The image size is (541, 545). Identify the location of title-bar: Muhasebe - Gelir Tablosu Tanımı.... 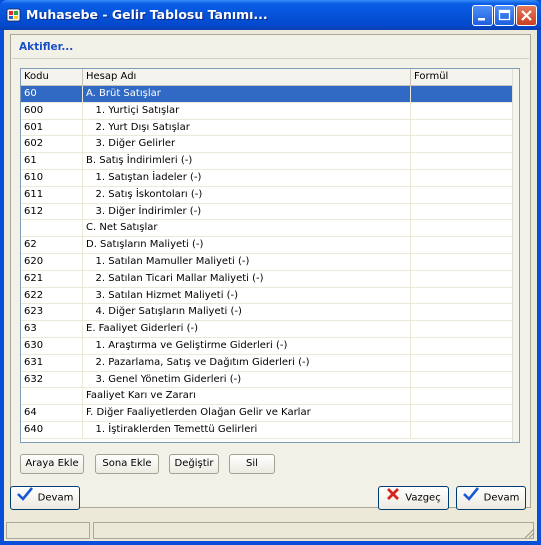
(270, 15).